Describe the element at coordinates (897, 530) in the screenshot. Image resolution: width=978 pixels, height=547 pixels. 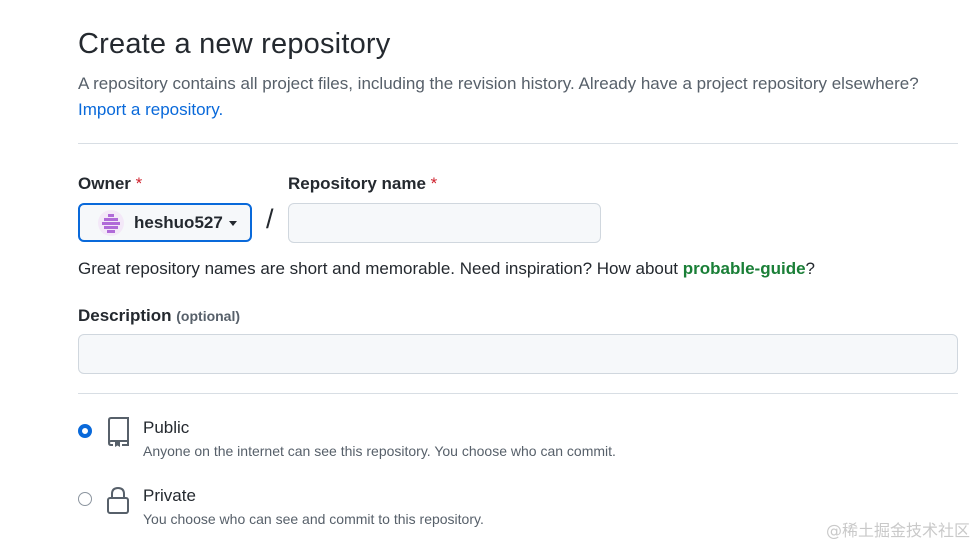
I see `watermark: @稀土掘金技术社区` at that location.